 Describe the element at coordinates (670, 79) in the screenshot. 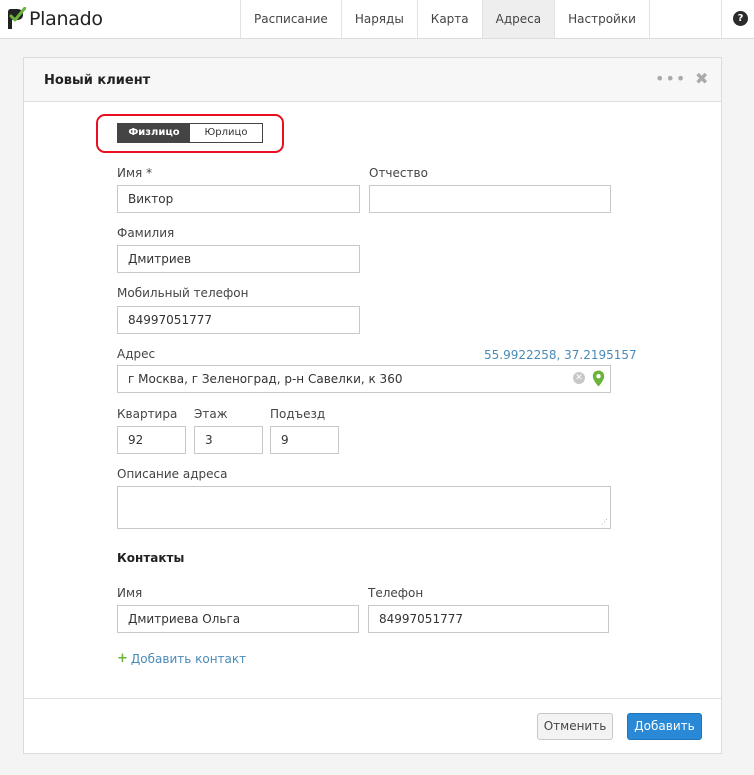

I see `more-options-icon: •••` at that location.